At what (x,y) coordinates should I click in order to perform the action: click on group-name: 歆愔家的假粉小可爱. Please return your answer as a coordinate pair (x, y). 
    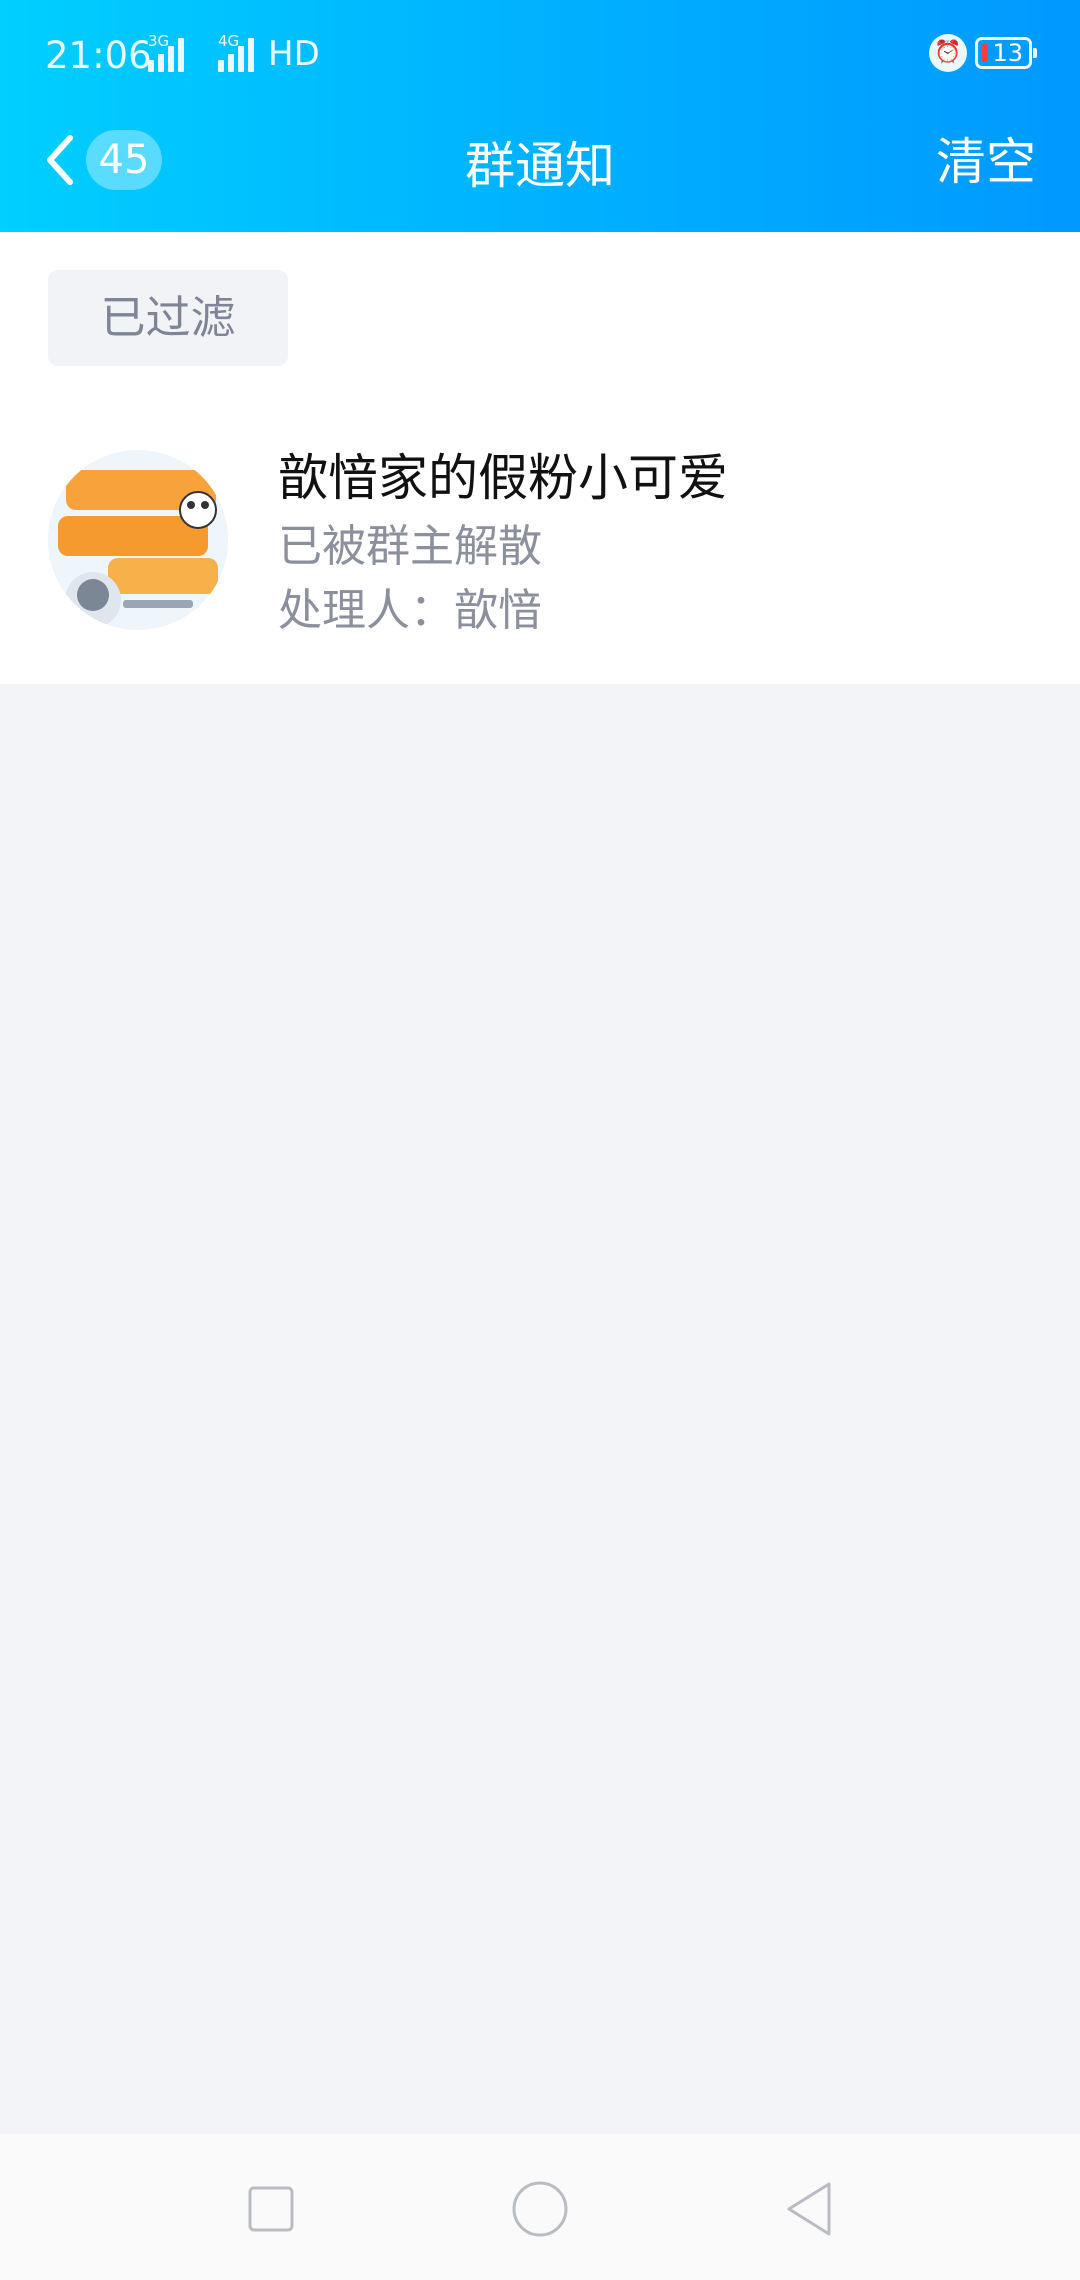
    Looking at the image, I should click on (503, 478).